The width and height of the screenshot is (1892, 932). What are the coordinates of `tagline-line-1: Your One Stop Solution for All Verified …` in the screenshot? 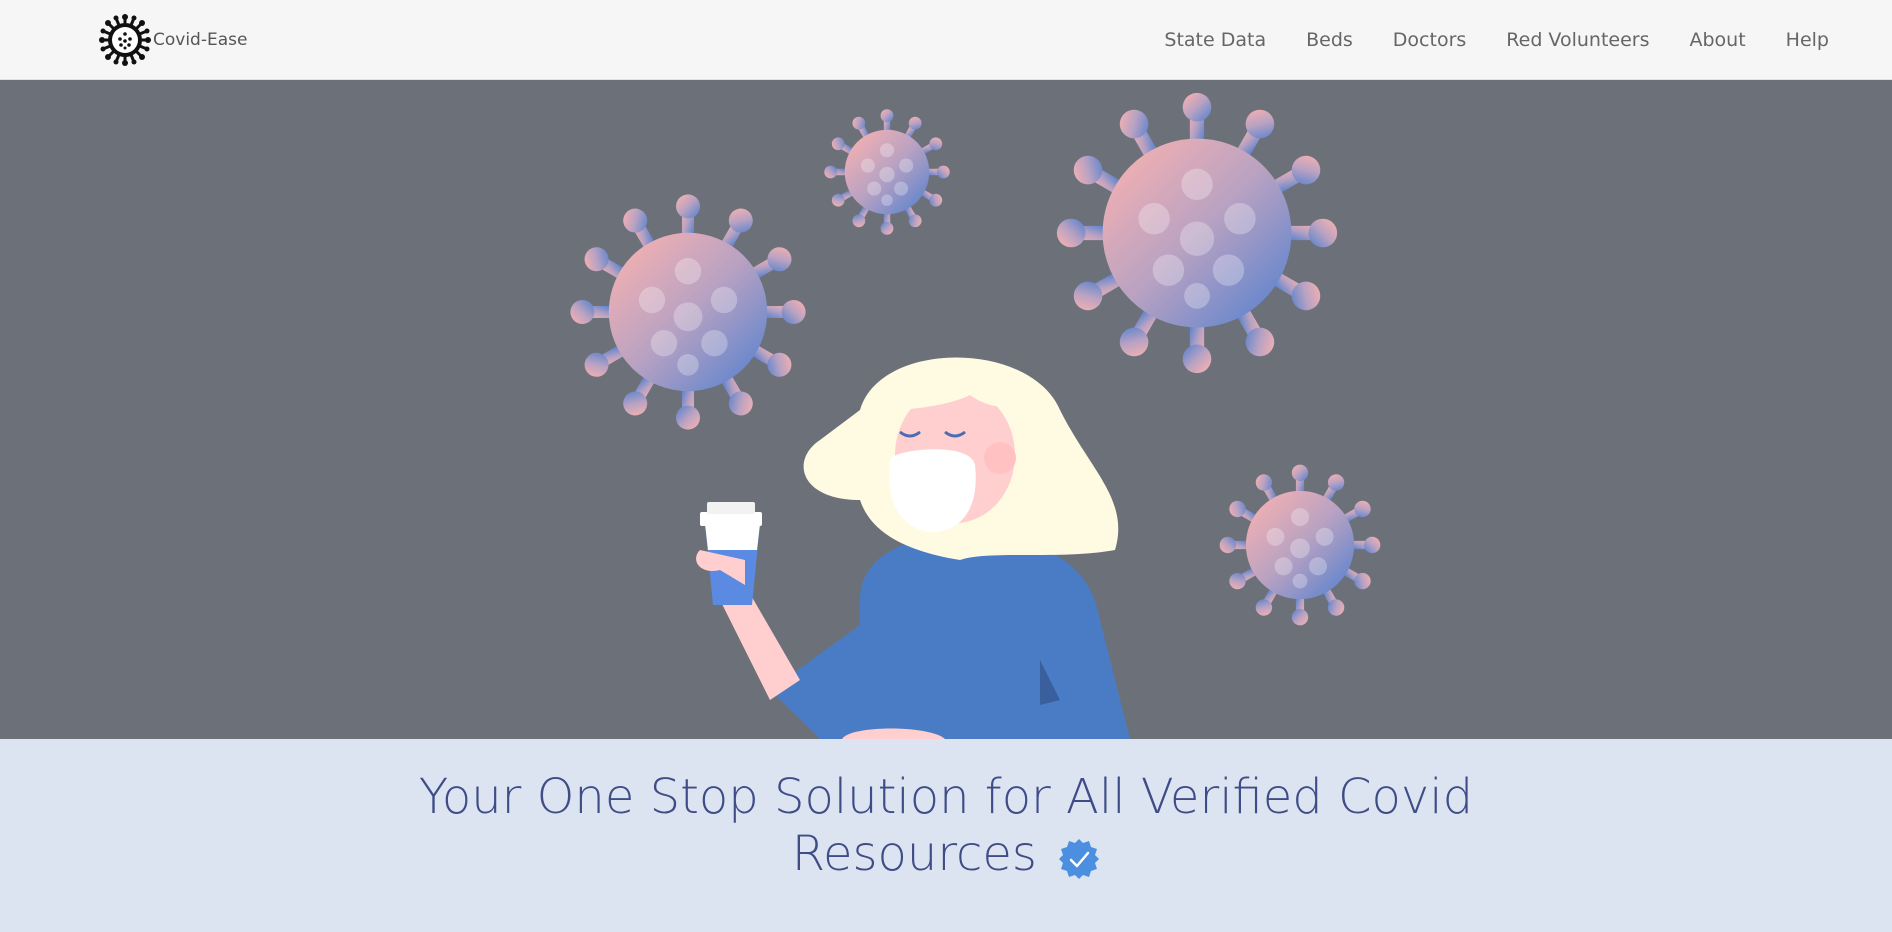 It's located at (946, 797).